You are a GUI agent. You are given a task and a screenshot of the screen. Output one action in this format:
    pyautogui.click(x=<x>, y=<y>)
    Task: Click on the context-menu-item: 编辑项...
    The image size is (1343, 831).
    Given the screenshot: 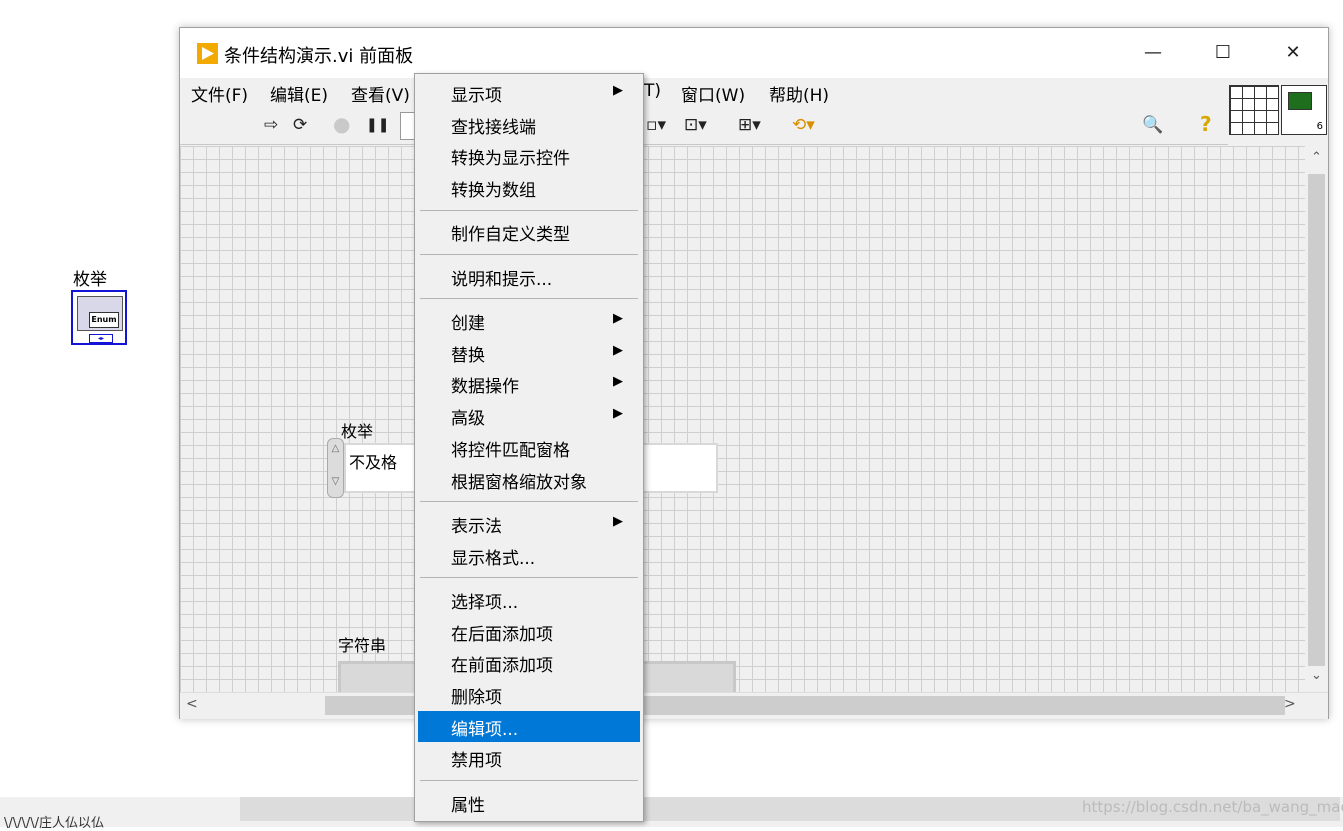 What is the action you would take?
    pyautogui.click(x=529, y=726)
    